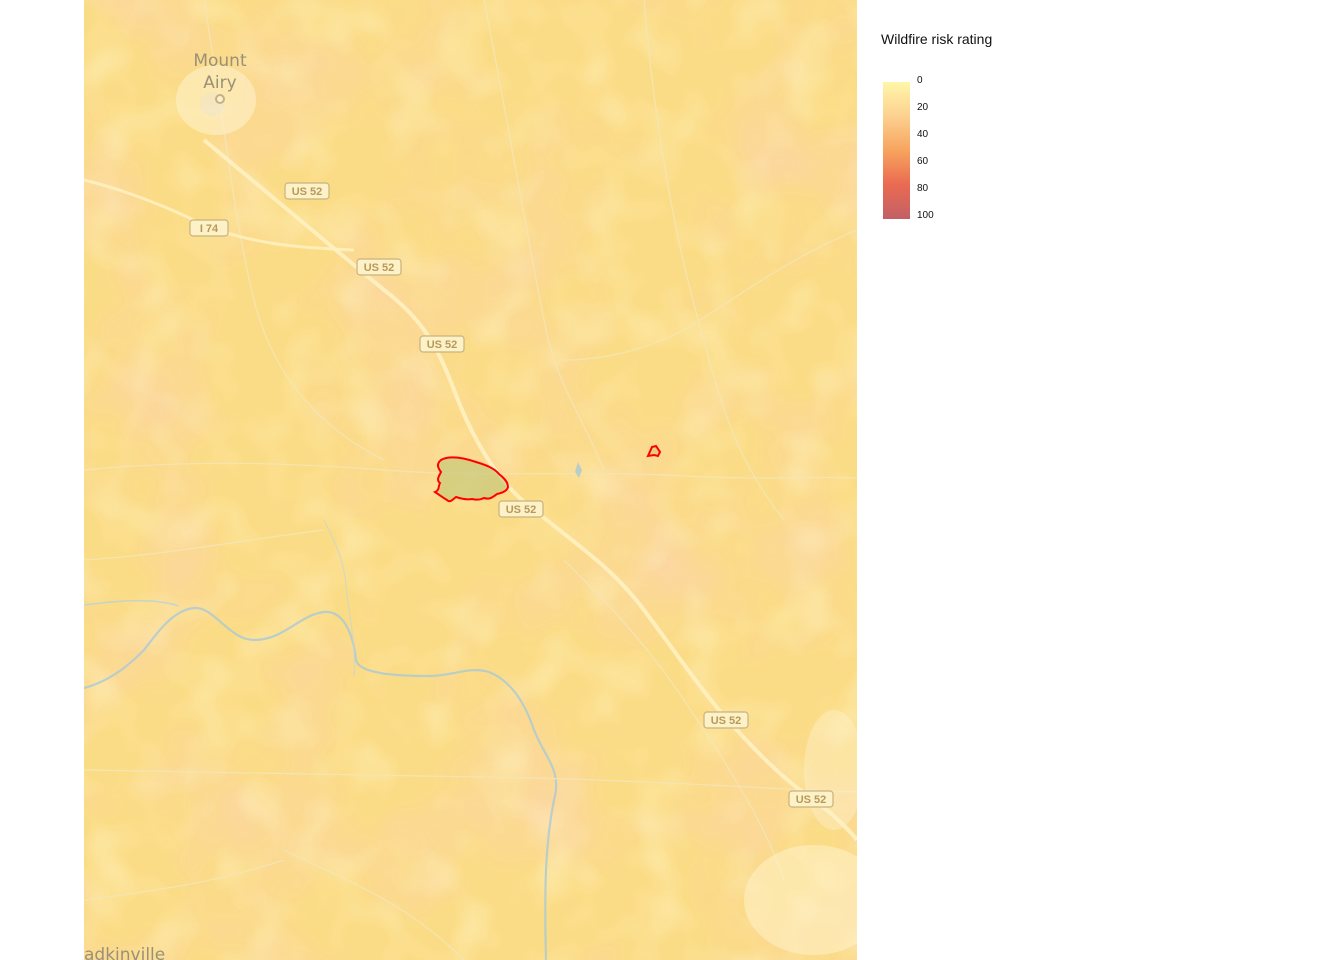 The width and height of the screenshot is (1344, 960). What do you see at coordinates (923, 188) in the screenshot?
I see `legend-tick-80: 80` at bounding box center [923, 188].